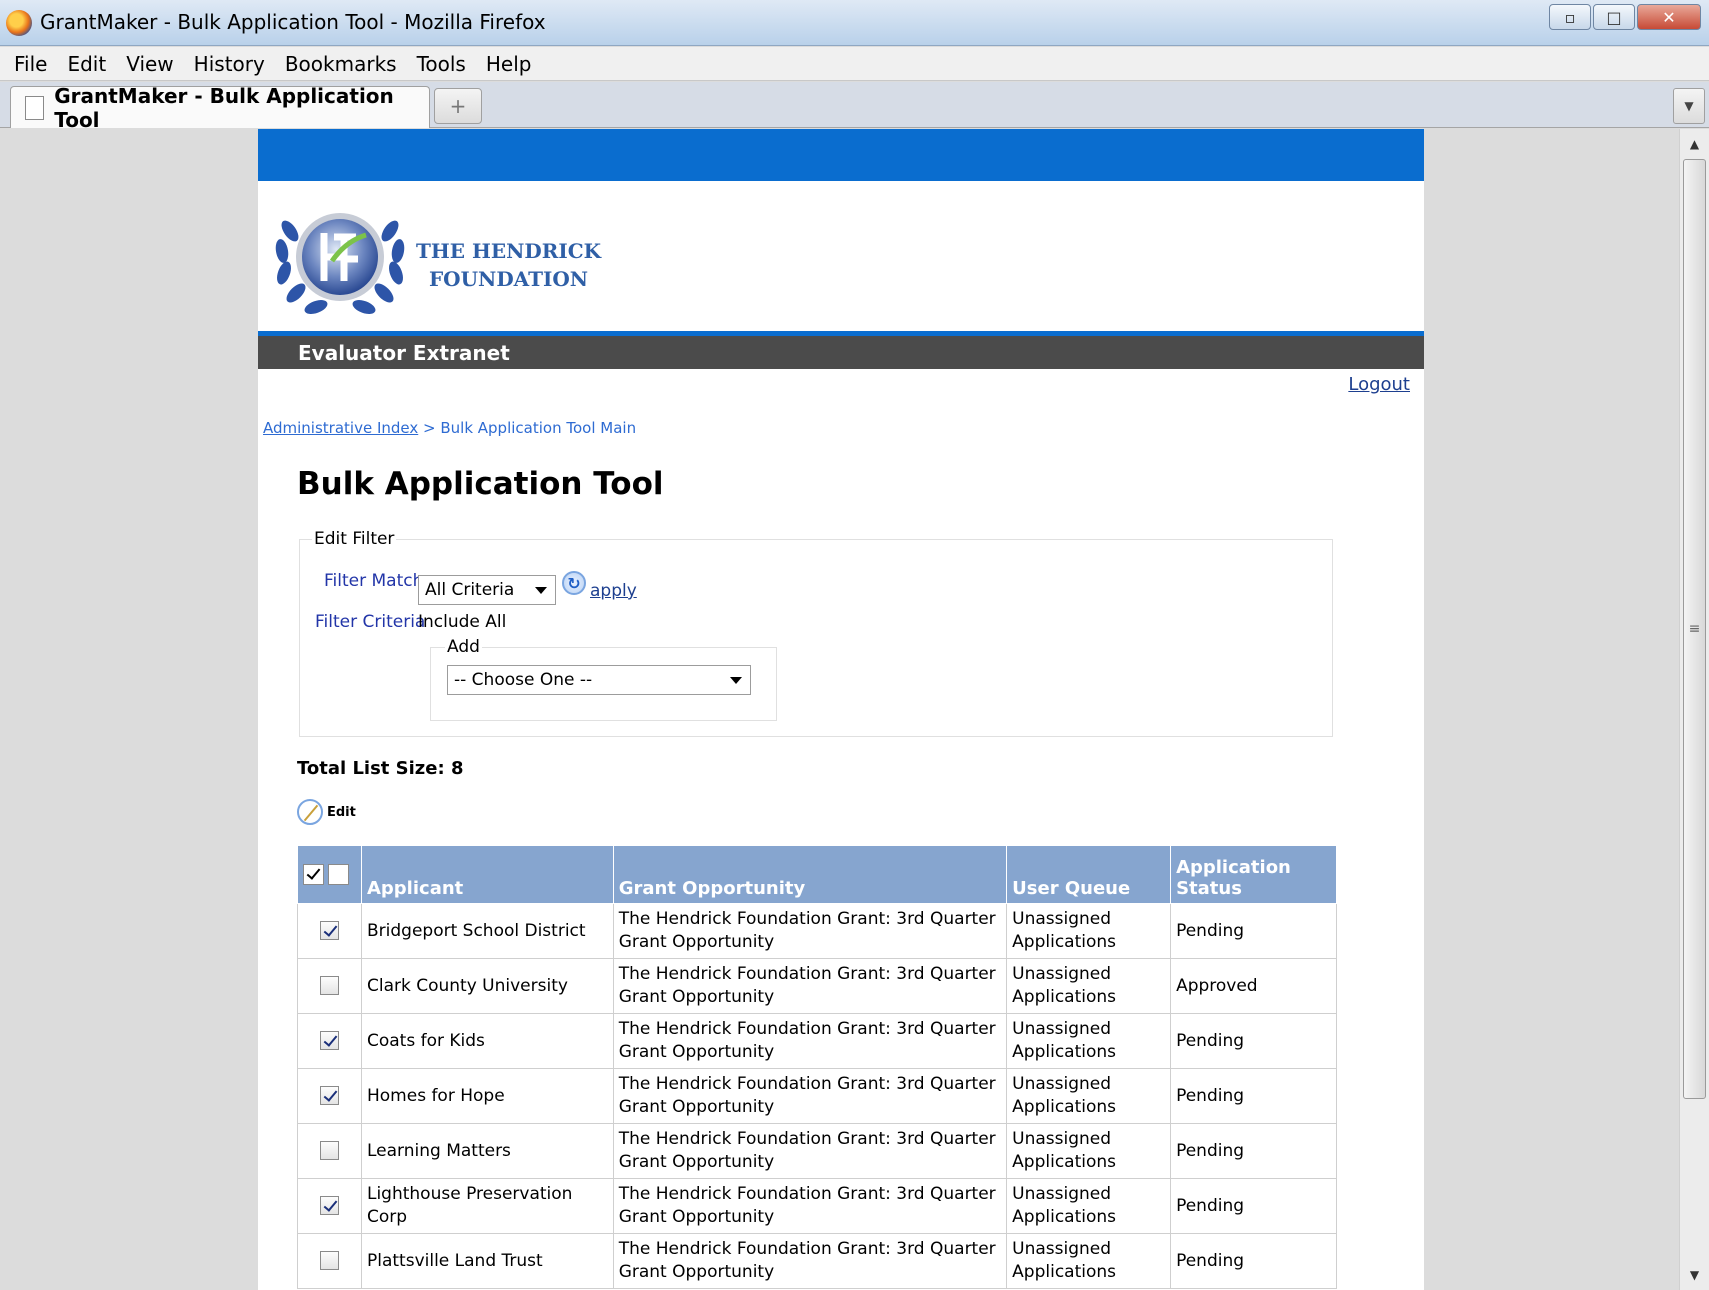 The width and height of the screenshot is (1709, 1290). Describe the element at coordinates (487, 874) in the screenshot. I see `applicant-header: Applicant` at that location.